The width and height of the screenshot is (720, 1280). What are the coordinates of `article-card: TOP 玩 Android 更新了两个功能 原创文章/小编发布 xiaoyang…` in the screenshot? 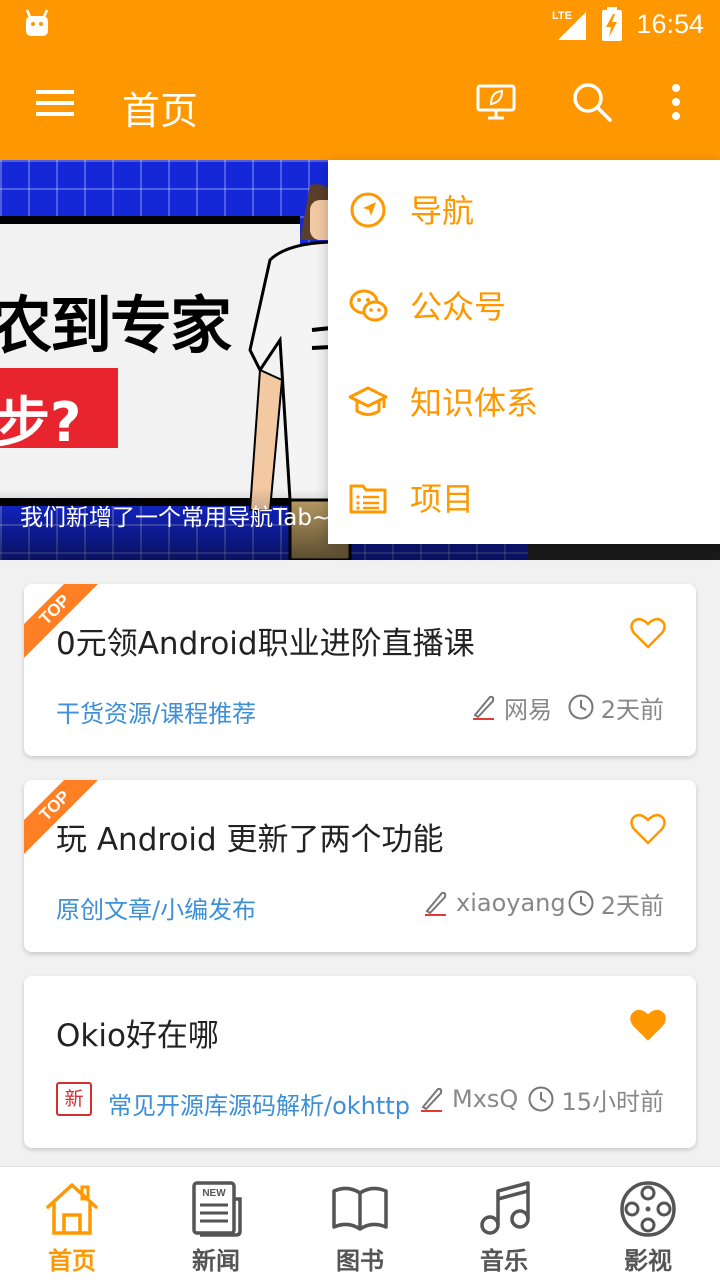 It's located at (360, 866).